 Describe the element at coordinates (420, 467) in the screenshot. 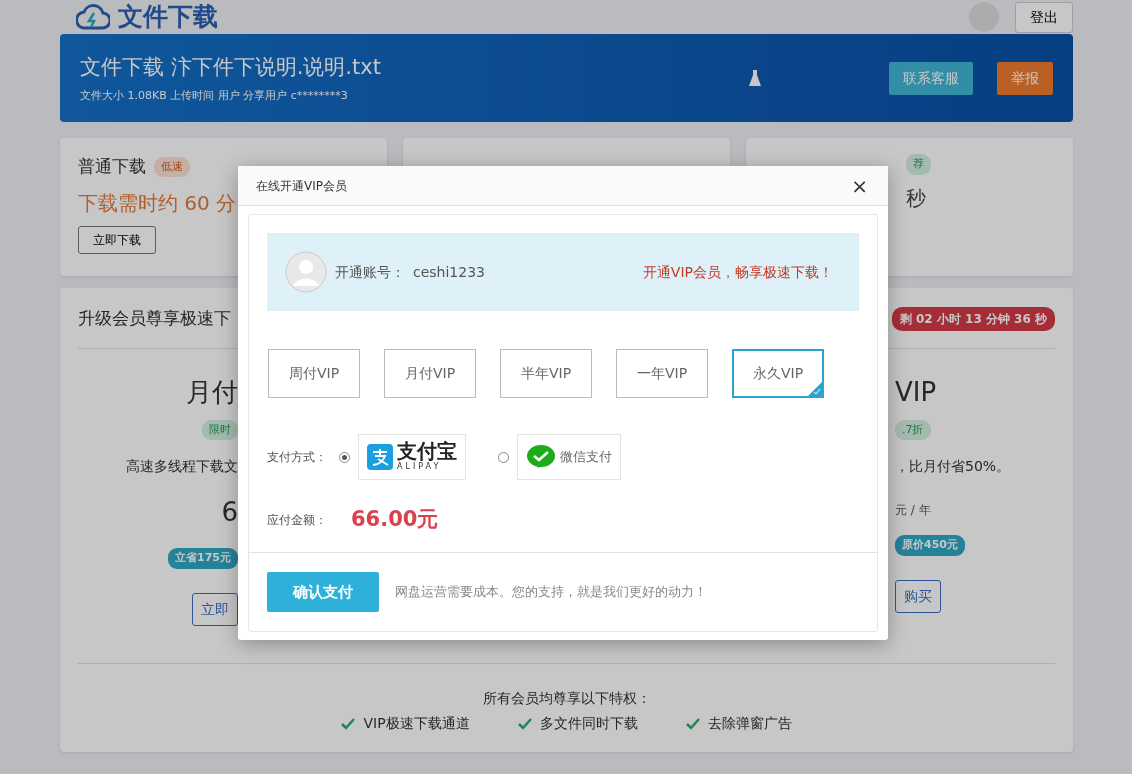

I see `alipay-subtitle: ALIPAY` at that location.